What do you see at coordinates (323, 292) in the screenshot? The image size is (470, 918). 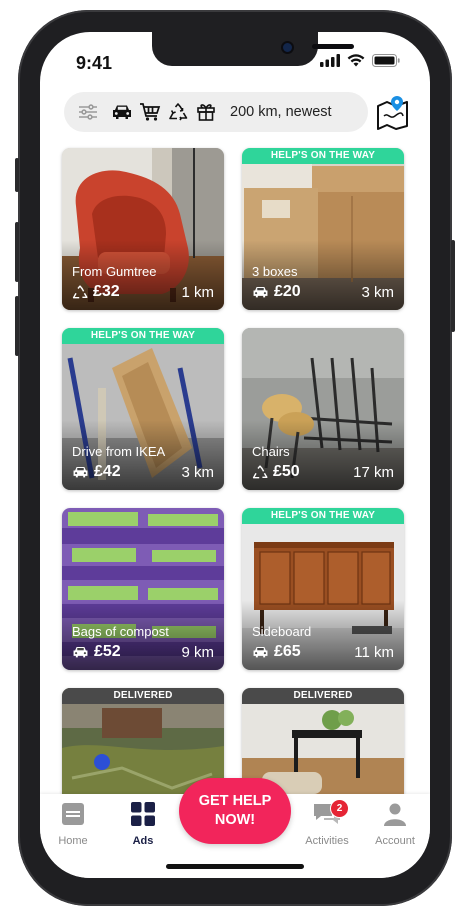 I see `ad-meta: £20 3 km` at bounding box center [323, 292].